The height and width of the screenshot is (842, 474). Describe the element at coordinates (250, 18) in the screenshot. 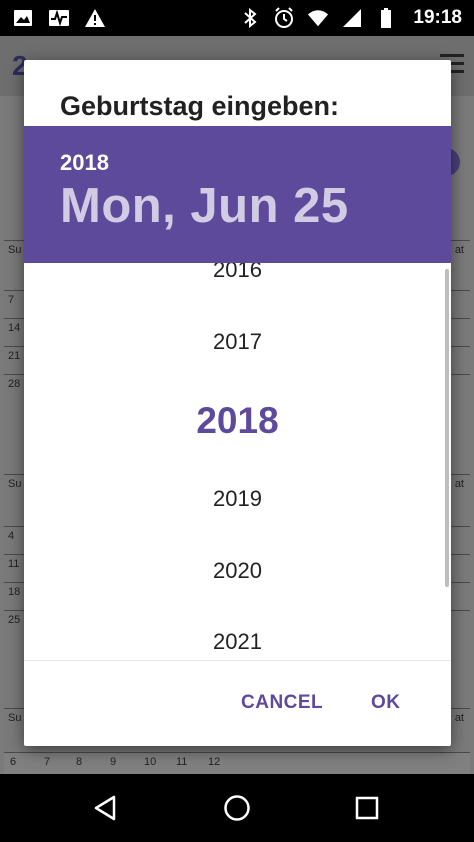

I see `bluetooth-icon` at that location.